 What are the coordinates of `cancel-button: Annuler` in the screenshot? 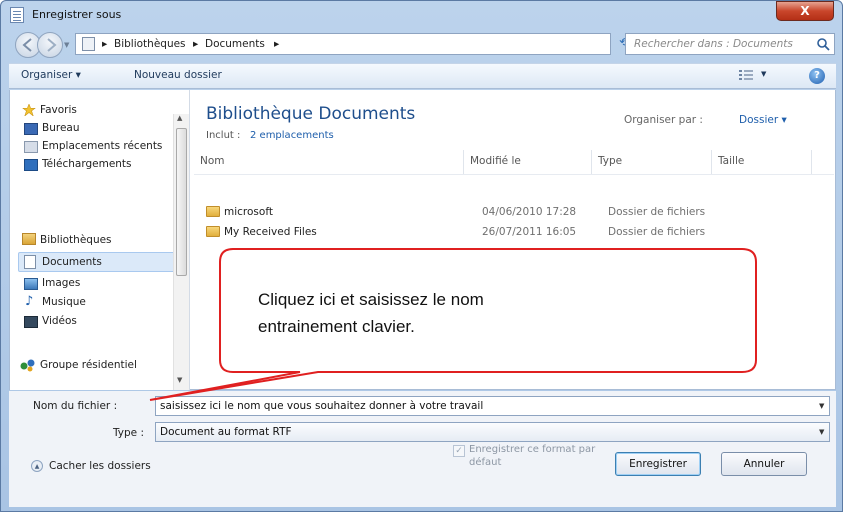 It's located at (764, 464).